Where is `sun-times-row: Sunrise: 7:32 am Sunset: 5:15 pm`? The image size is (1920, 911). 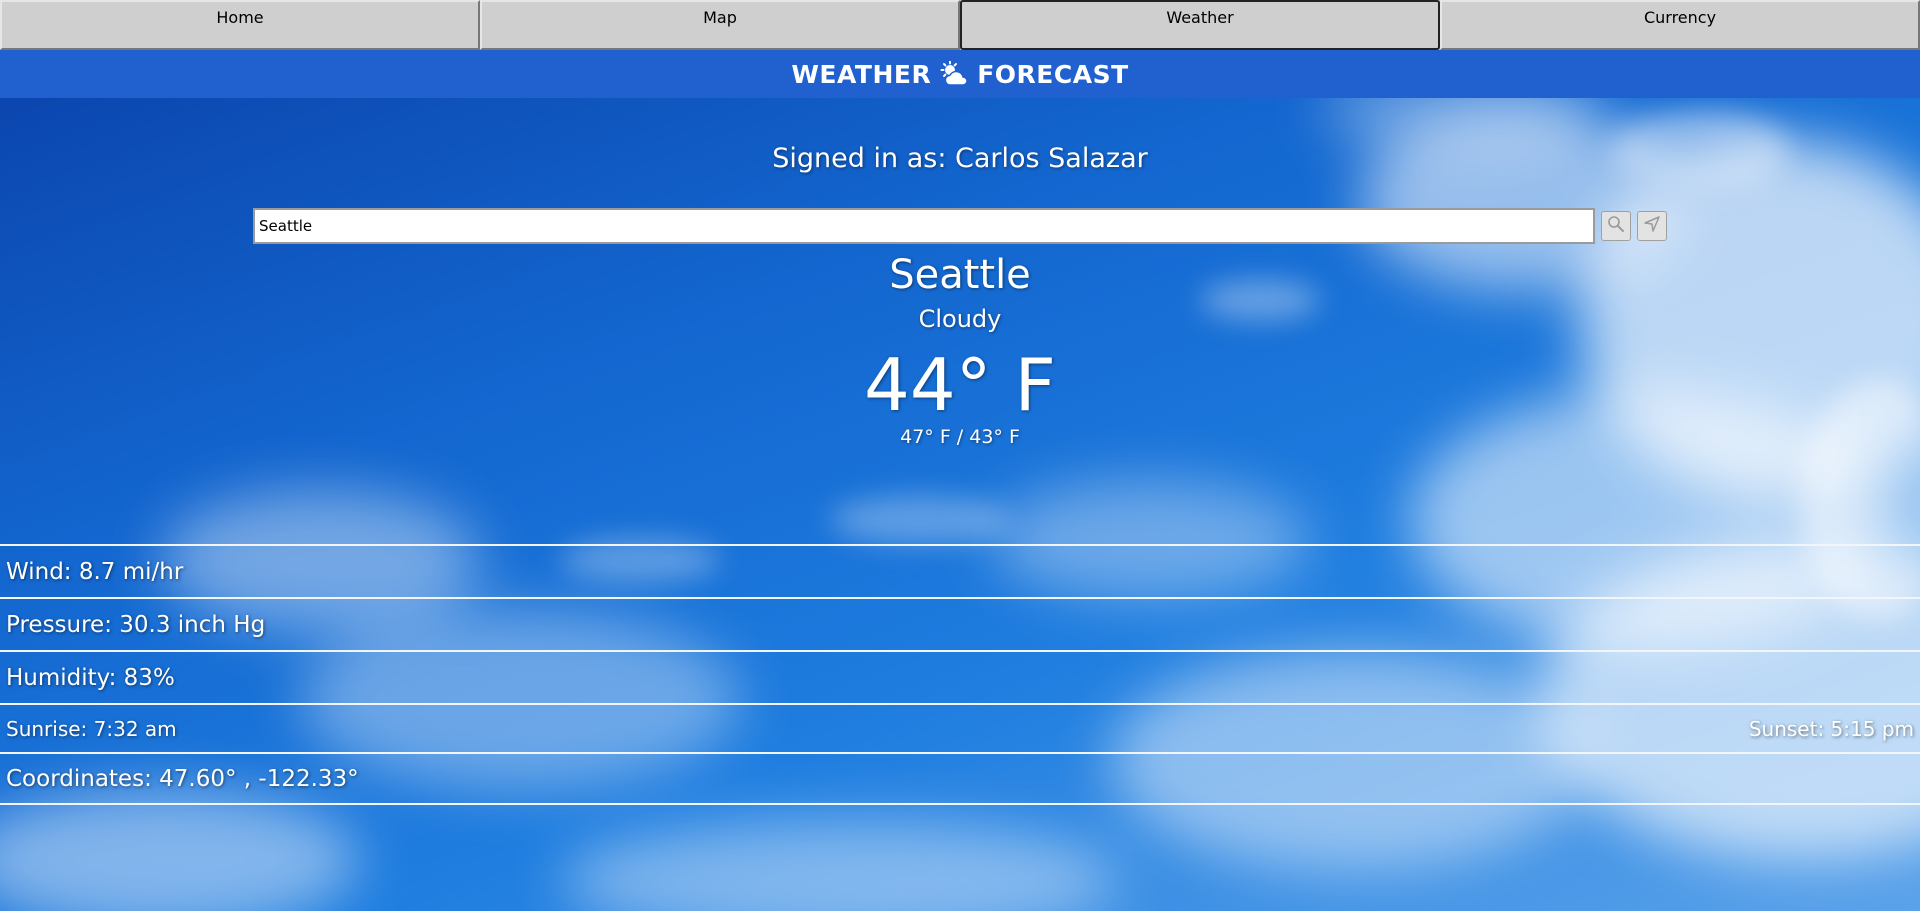
sun-times-row: Sunrise: 7:32 am Sunset: 5:15 pm is located at coordinates (960, 727).